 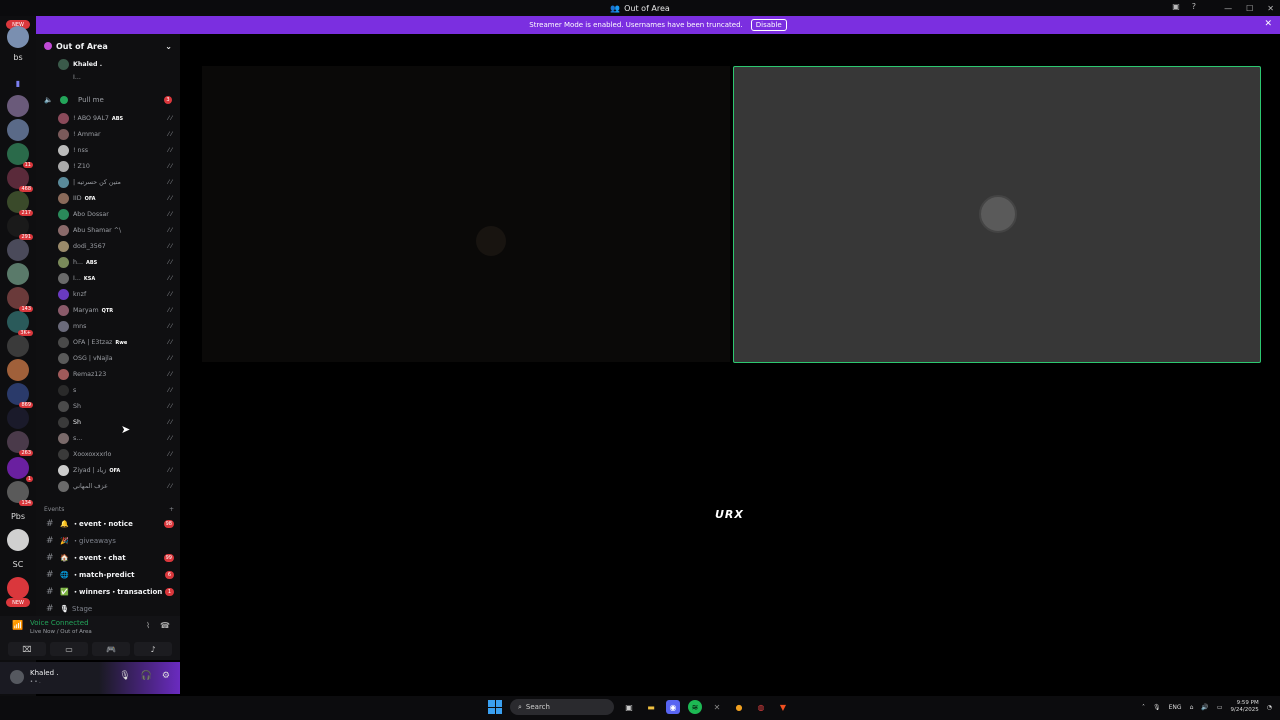 I want to click on banner-close-icon: ✕, so click(x=1268, y=24).